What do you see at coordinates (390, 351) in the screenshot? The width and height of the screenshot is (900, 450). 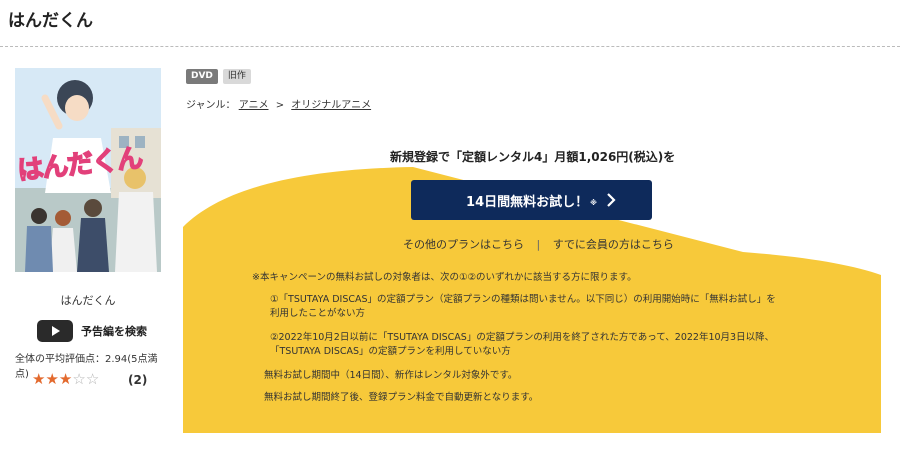 I see `note-line: 「TSUTAYA DISCAS」の定額プランを利用していない方` at bounding box center [390, 351].